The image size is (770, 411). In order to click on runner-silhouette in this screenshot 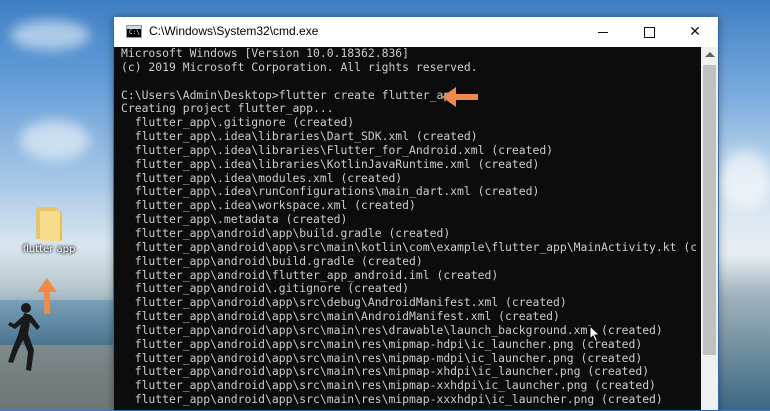, I will do `click(24, 337)`.